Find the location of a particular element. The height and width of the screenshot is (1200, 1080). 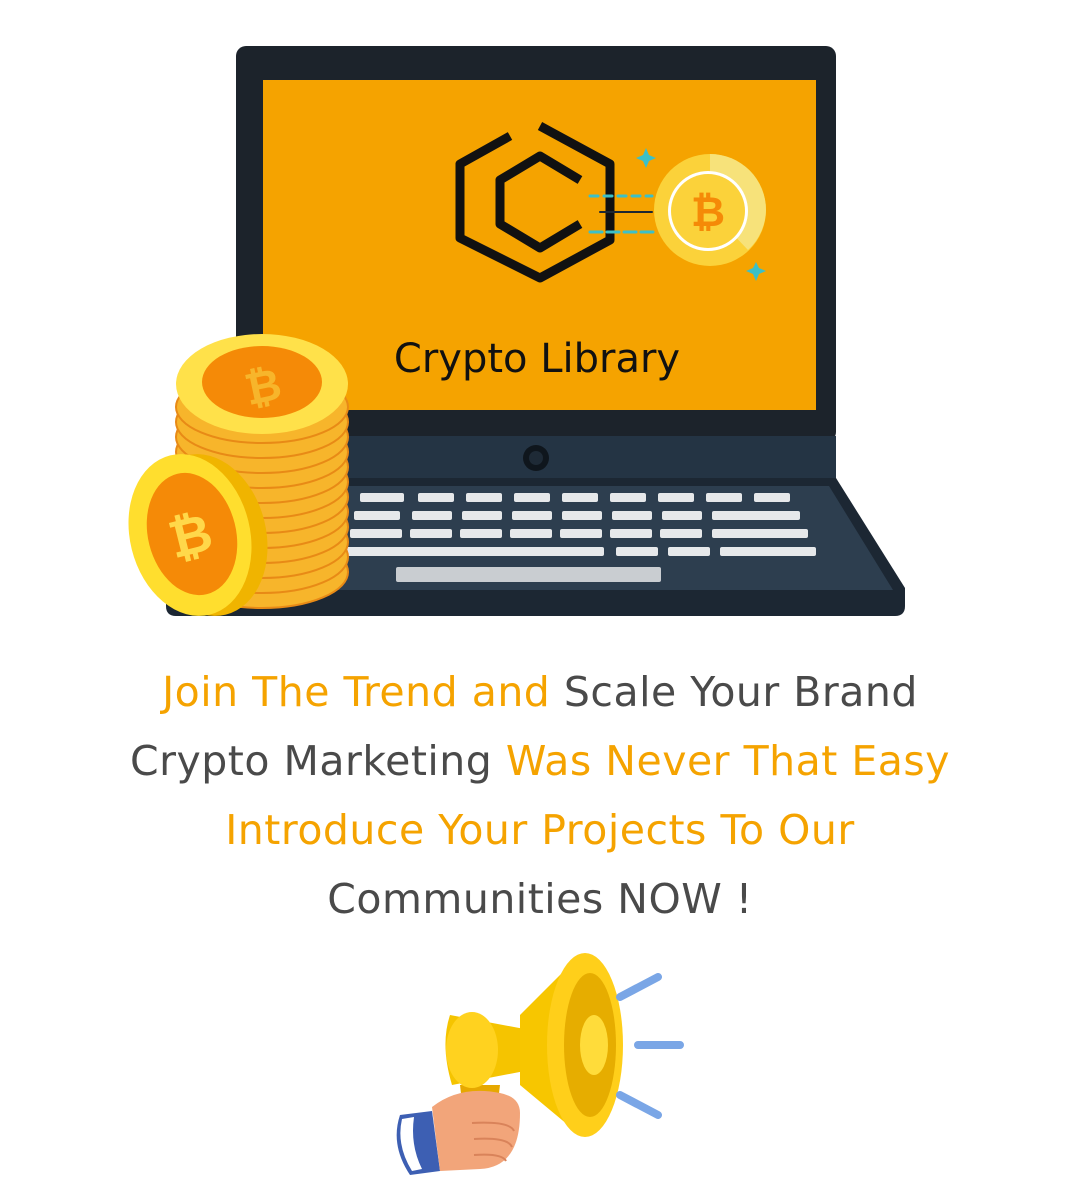

headline-line-2-highlight: Was Never That Easy is located at coordinates (727, 761).